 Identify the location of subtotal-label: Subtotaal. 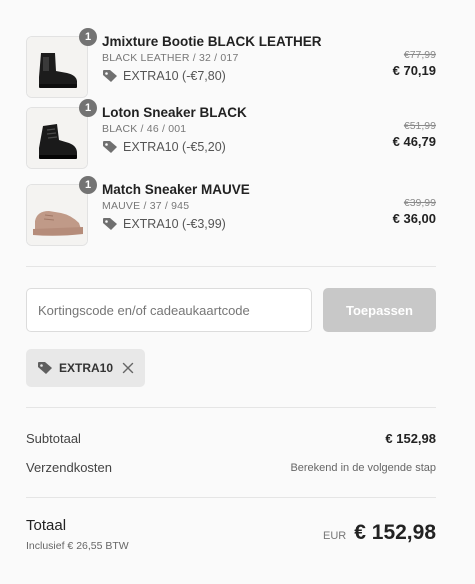
(53, 438).